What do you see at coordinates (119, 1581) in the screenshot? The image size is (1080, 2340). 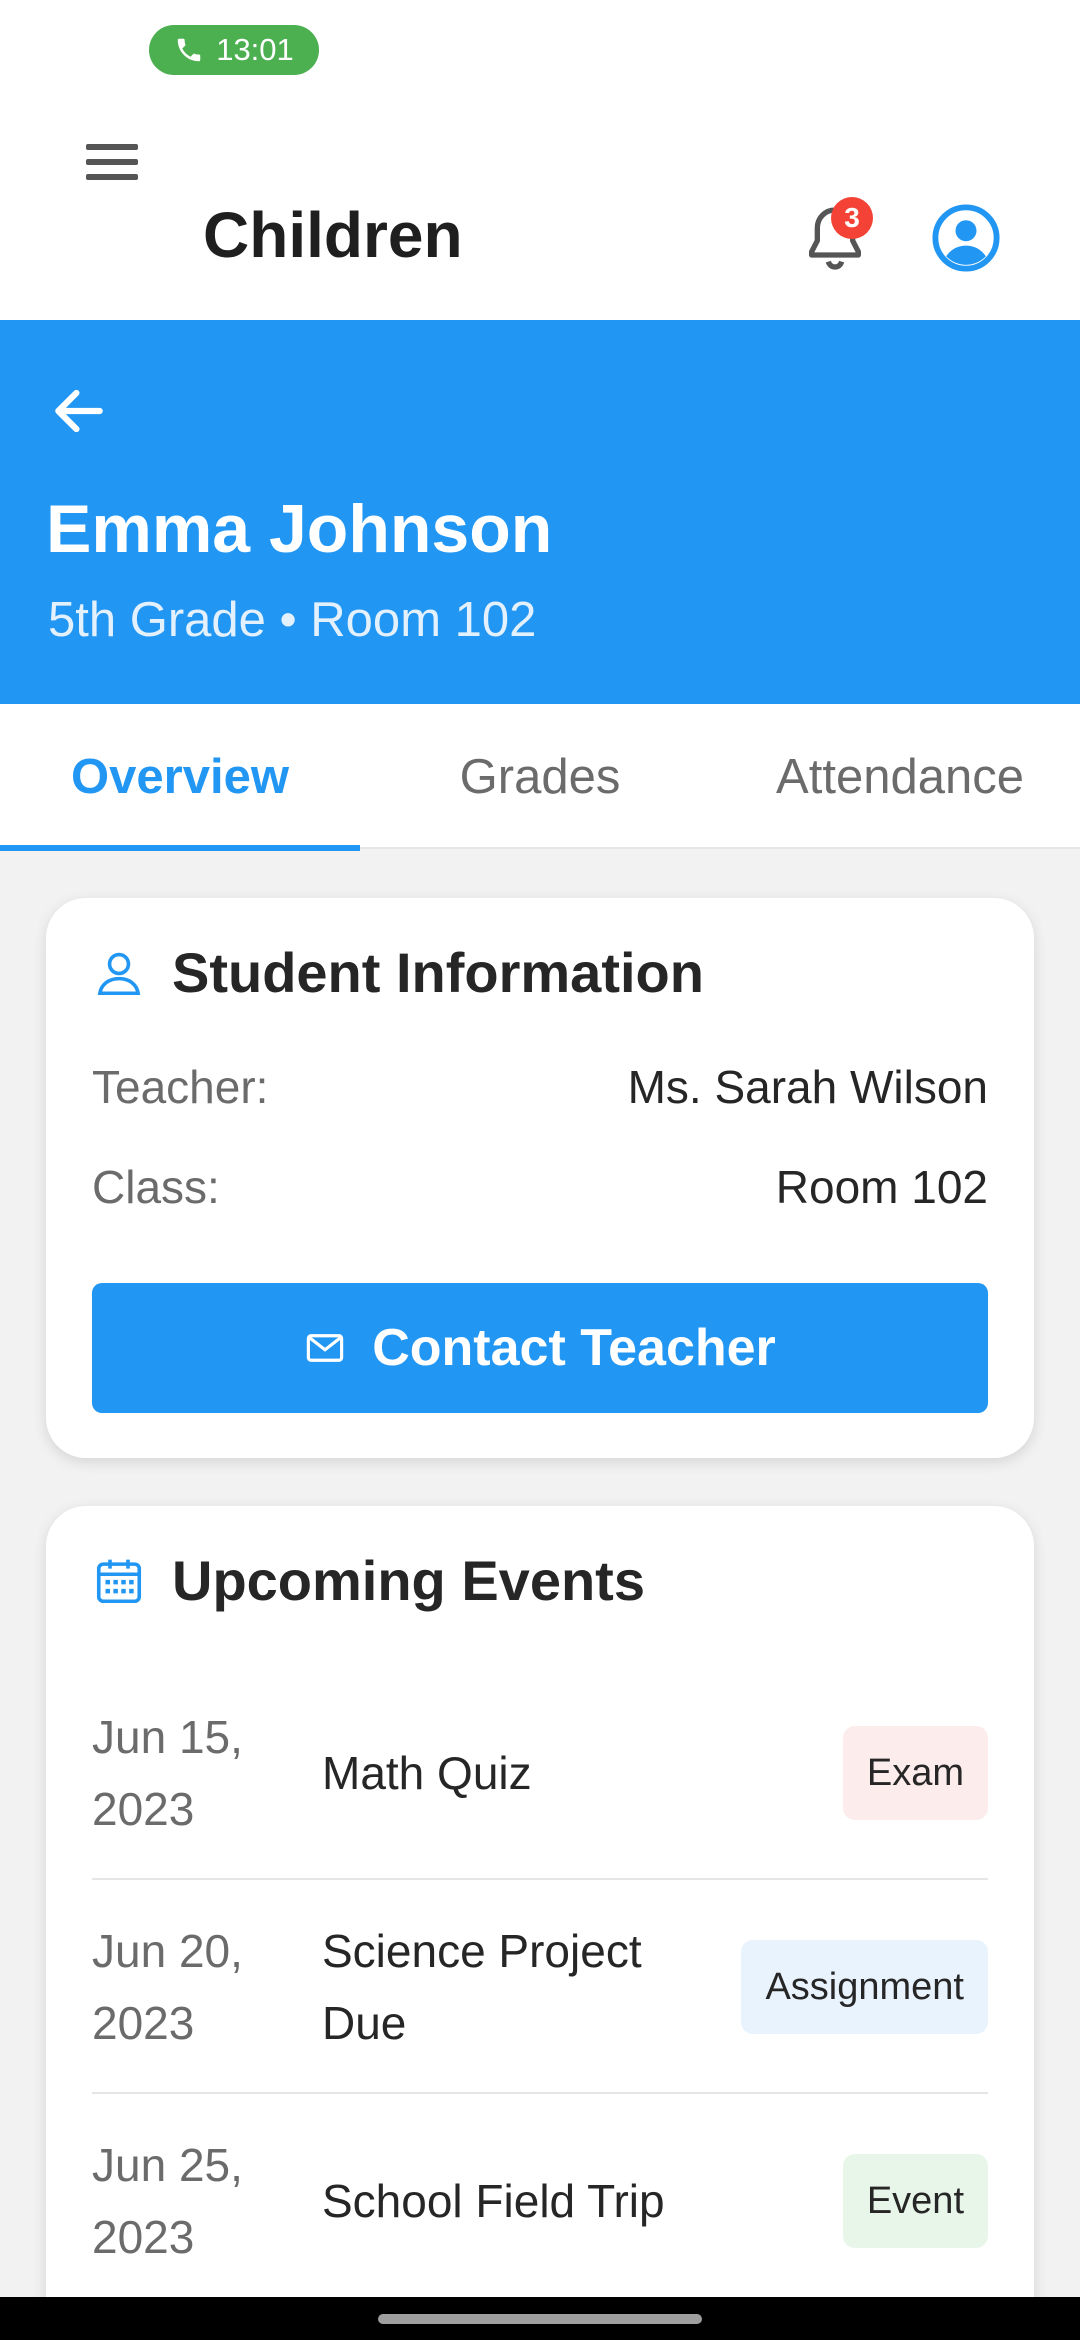 I see `calendar-icon` at bounding box center [119, 1581].